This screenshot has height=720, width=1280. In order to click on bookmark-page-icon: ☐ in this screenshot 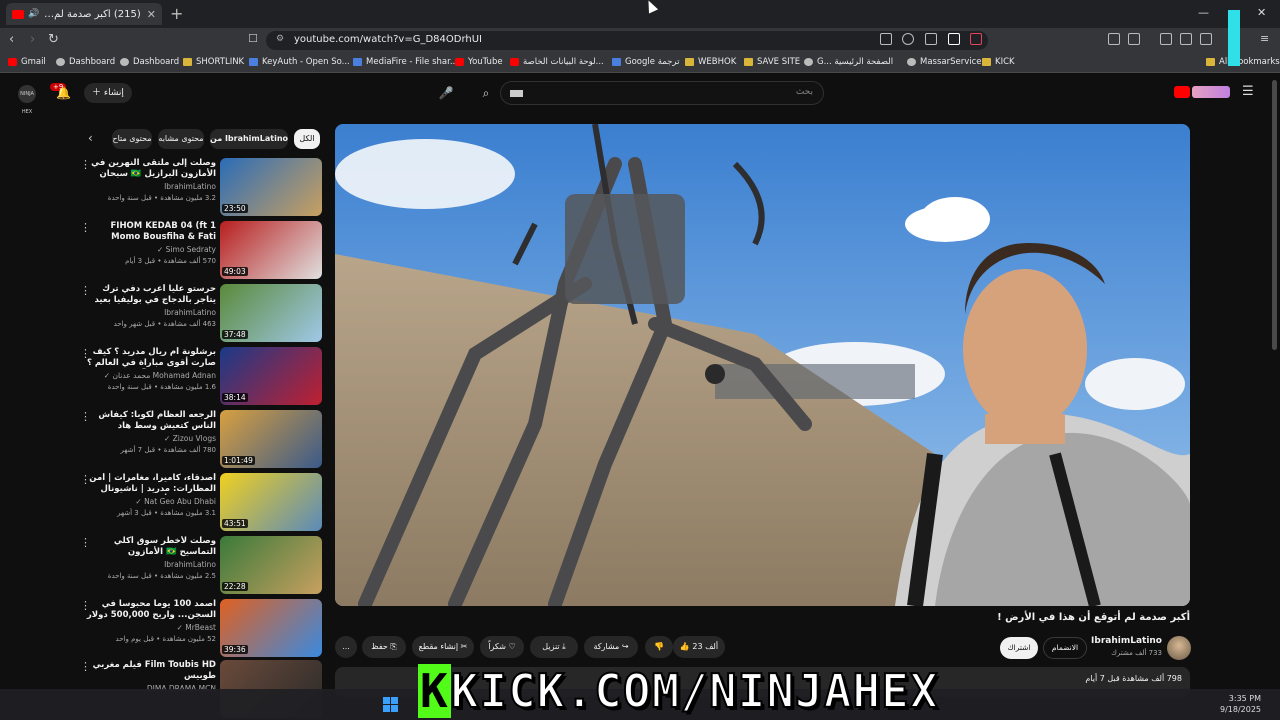, I will do `click(253, 38)`.